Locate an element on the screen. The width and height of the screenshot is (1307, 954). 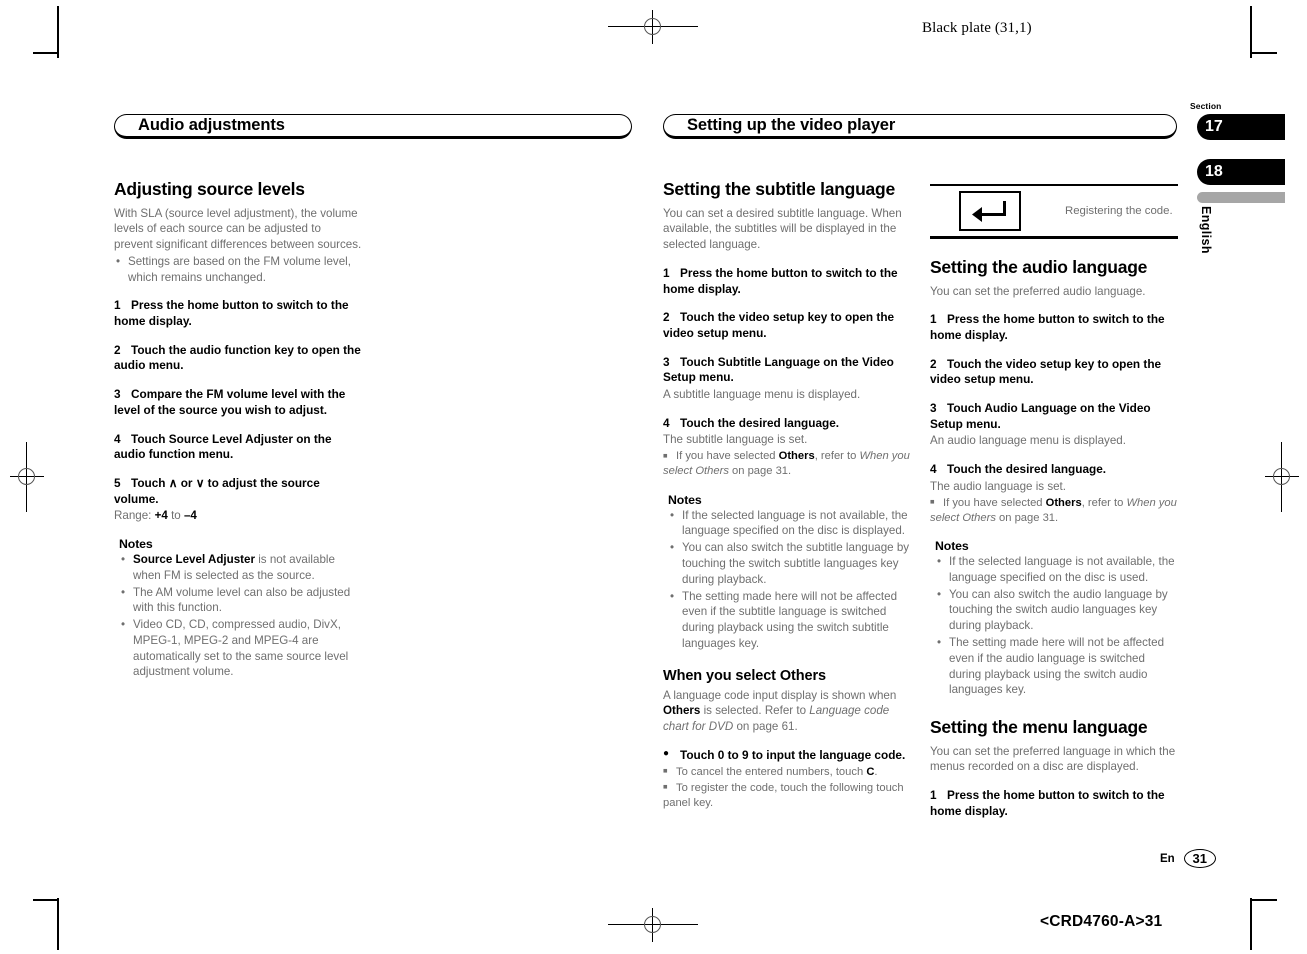
crop-mark-bottom-right-horizontal is located at coordinates (1264, 900).